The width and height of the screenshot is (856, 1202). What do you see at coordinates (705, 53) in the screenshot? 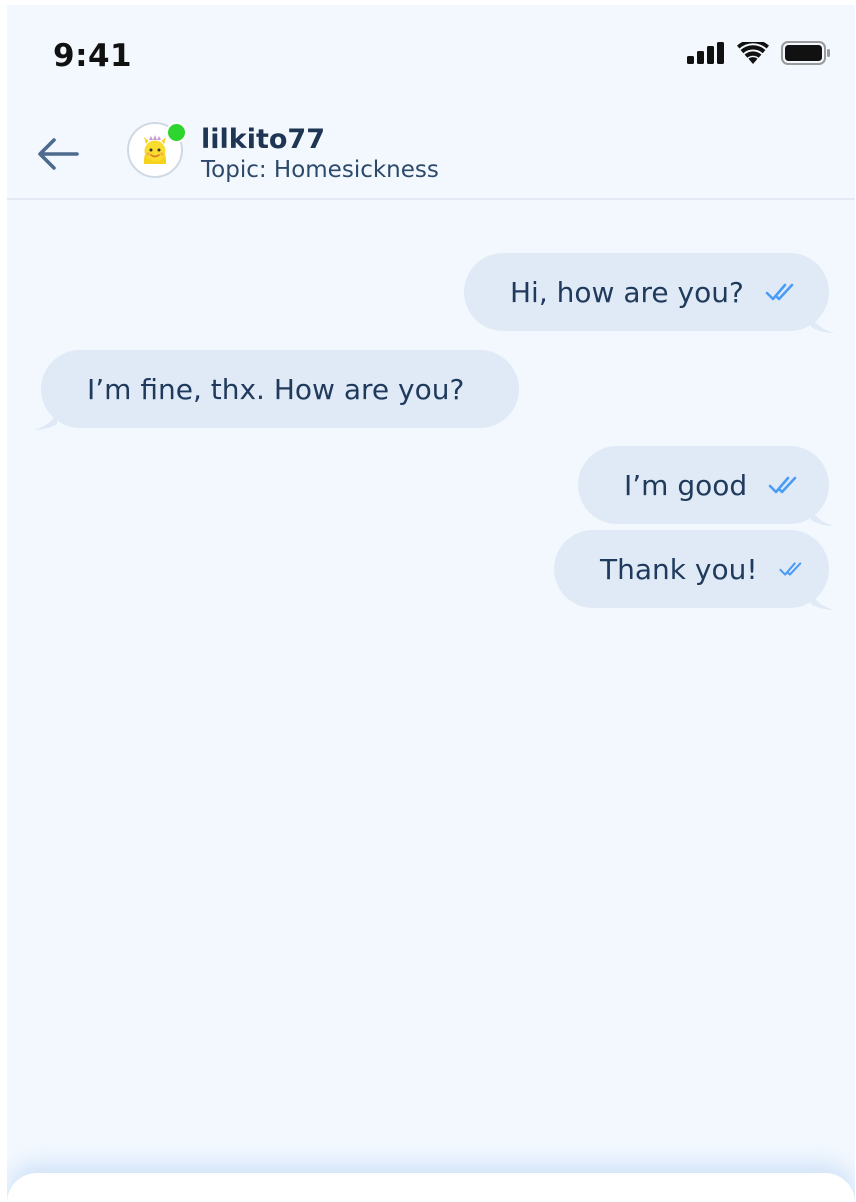
I see `cellular-signal-icon` at bounding box center [705, 53].